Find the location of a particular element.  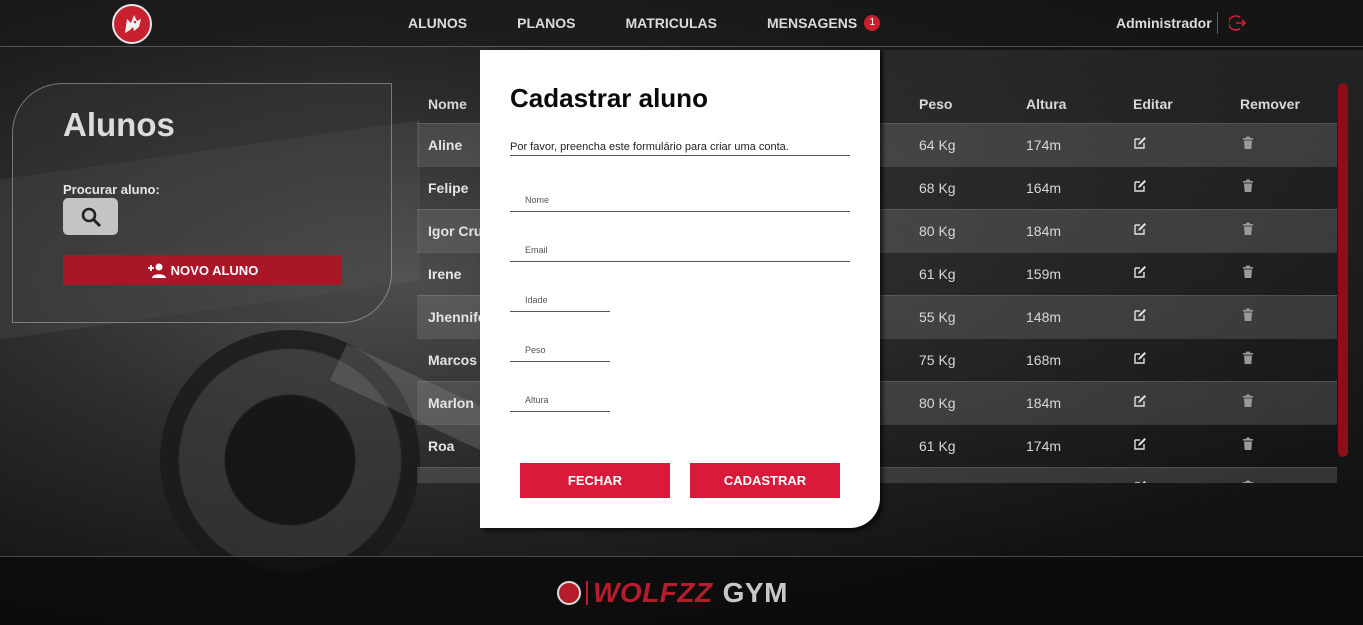

close-button: FECHAR is located at coordinates (595, 480).